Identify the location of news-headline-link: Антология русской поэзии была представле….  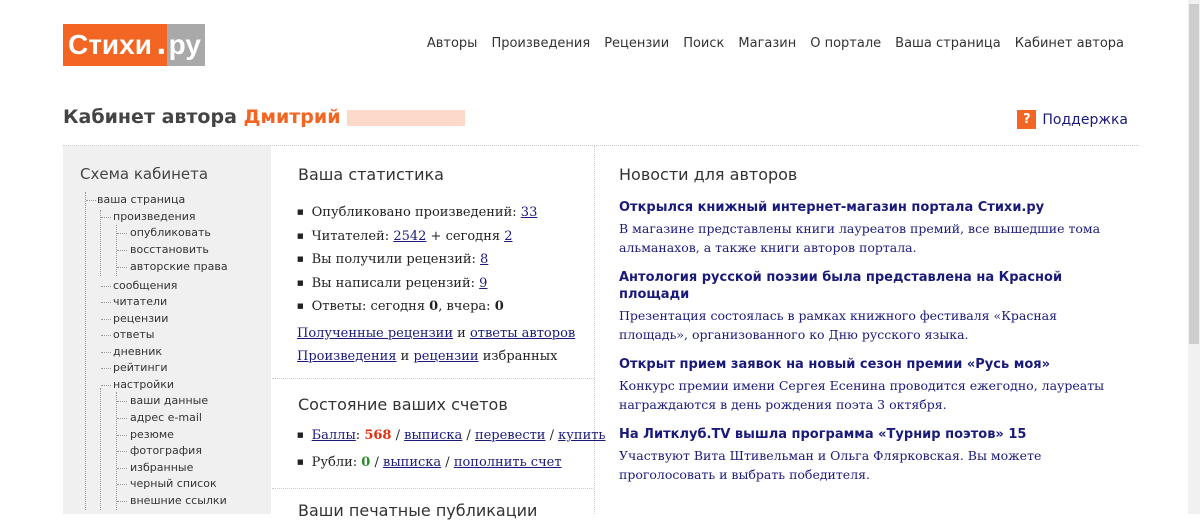
(869, 286).